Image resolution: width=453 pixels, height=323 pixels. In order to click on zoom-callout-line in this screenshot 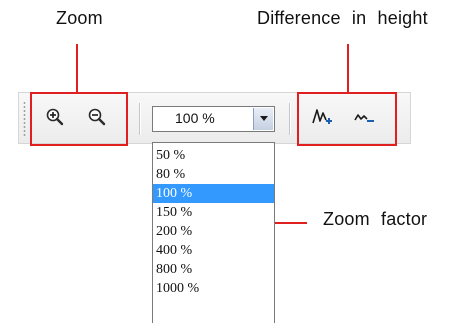, I will do `click(77, 68)`.